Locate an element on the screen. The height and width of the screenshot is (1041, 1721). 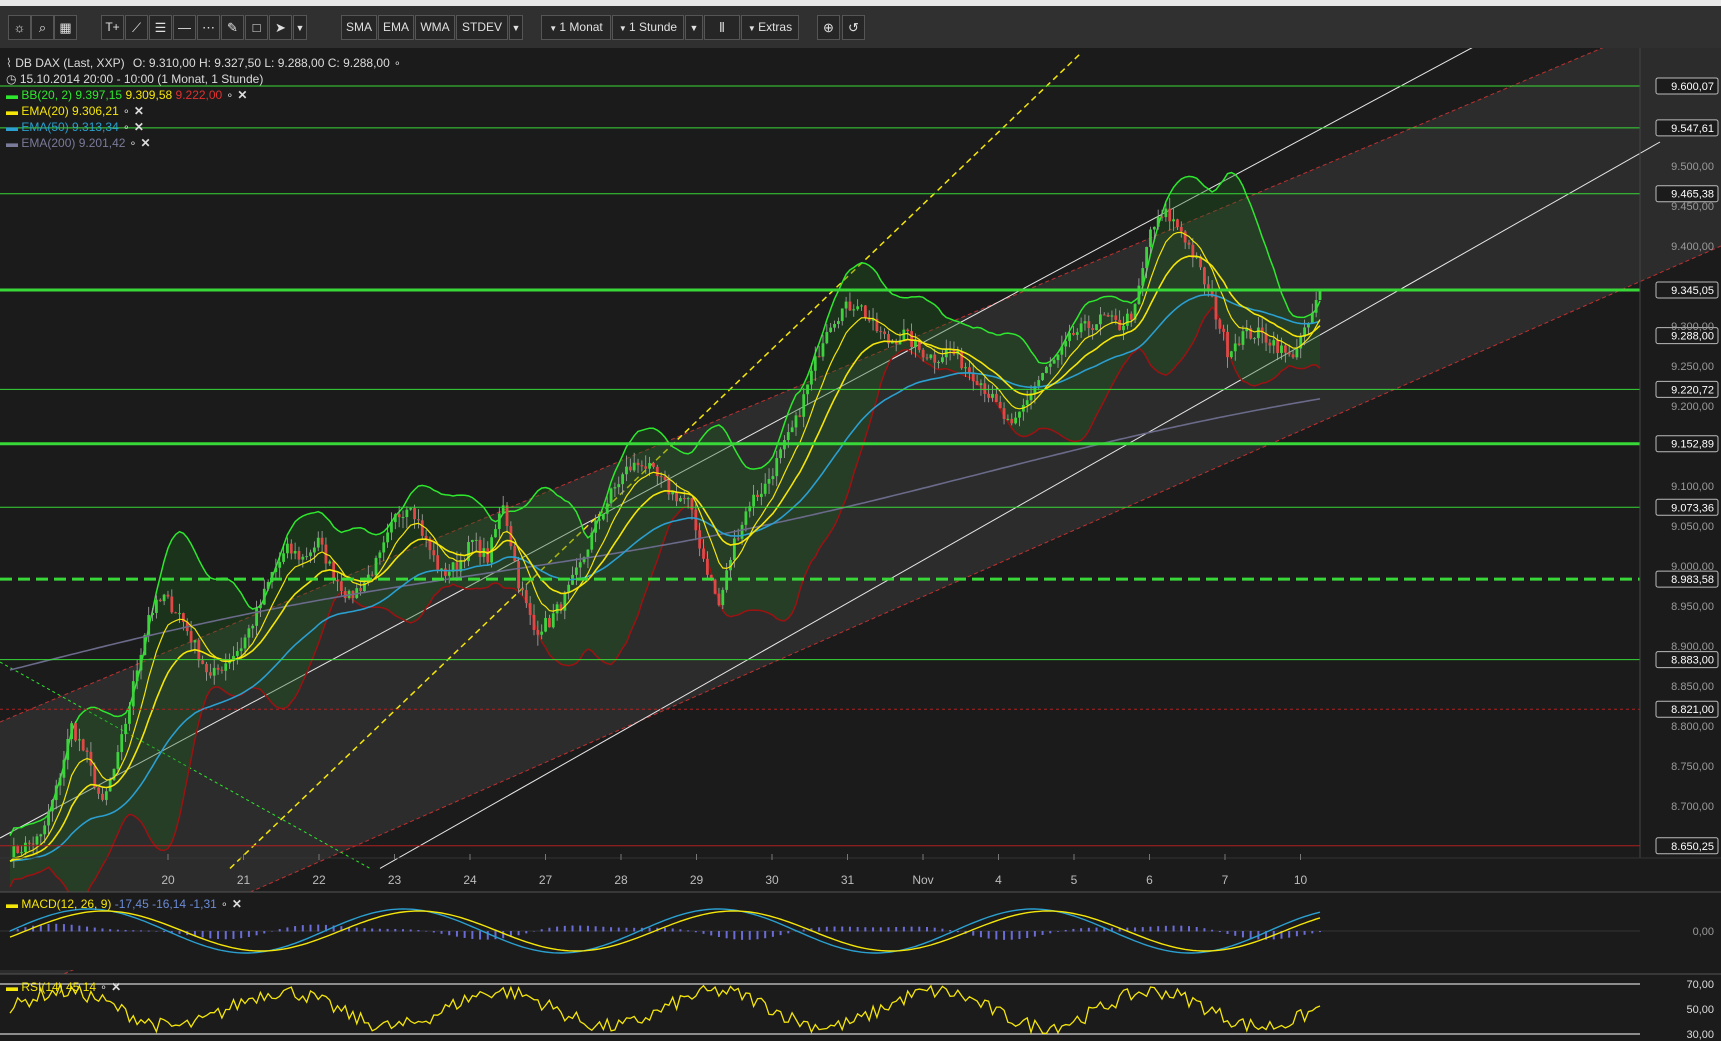
rsi-level-label: 30,00 is located at coordinates (1700, 1035).